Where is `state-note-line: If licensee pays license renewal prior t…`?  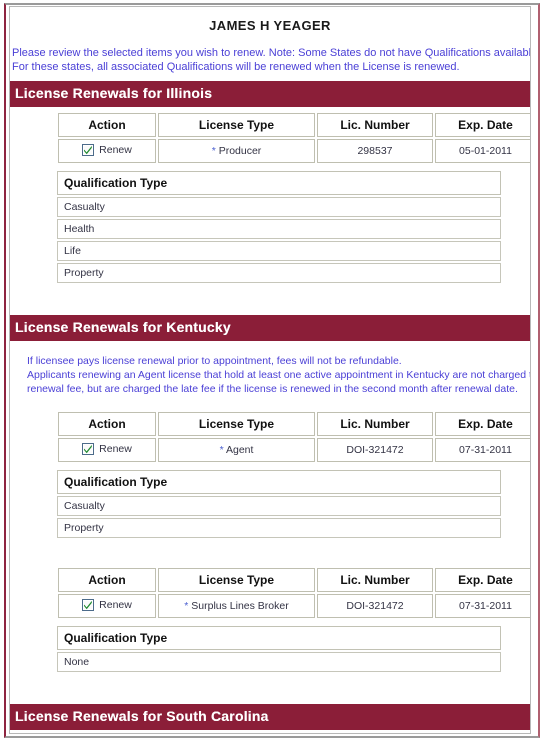 state-note-line: If licensee pays license renewal prior t… is located at coordinates (214, 361).